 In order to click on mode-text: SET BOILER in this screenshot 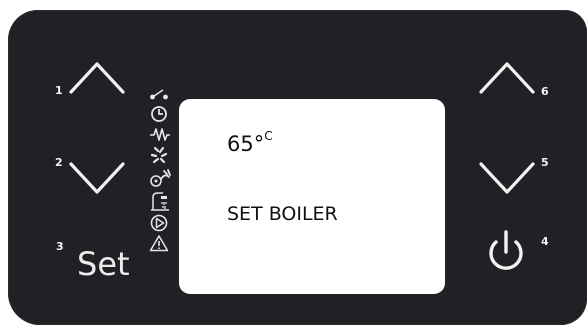, I will do `click(282, 214)`.